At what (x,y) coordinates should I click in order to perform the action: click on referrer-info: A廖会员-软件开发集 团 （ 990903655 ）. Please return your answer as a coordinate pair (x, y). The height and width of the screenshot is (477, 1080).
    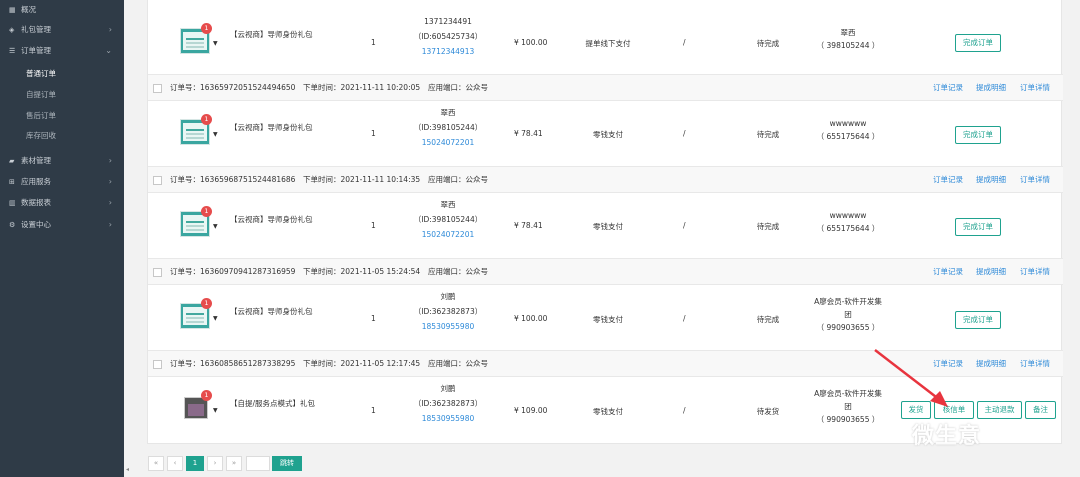
    Looking at the image, I should click on (848, 314).